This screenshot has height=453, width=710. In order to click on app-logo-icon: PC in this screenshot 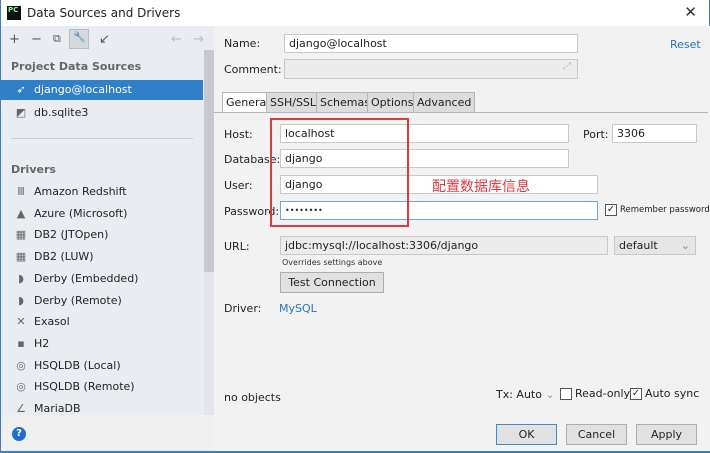, I will do `click(14, 13)`.